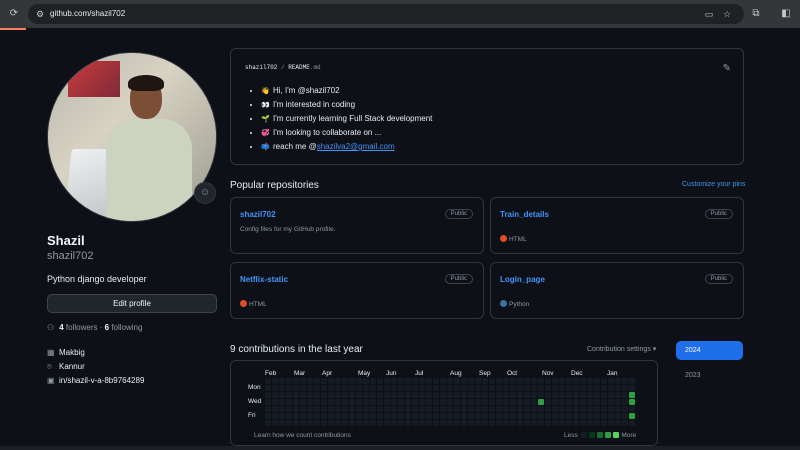 Image resolution: width=800 pixels, height=450 pixels. What do you see at coordinates (302, 435) in the screenshot?
I see `learn-contributions-link: Learn how we count contributions` at bounding box center [302, 435].